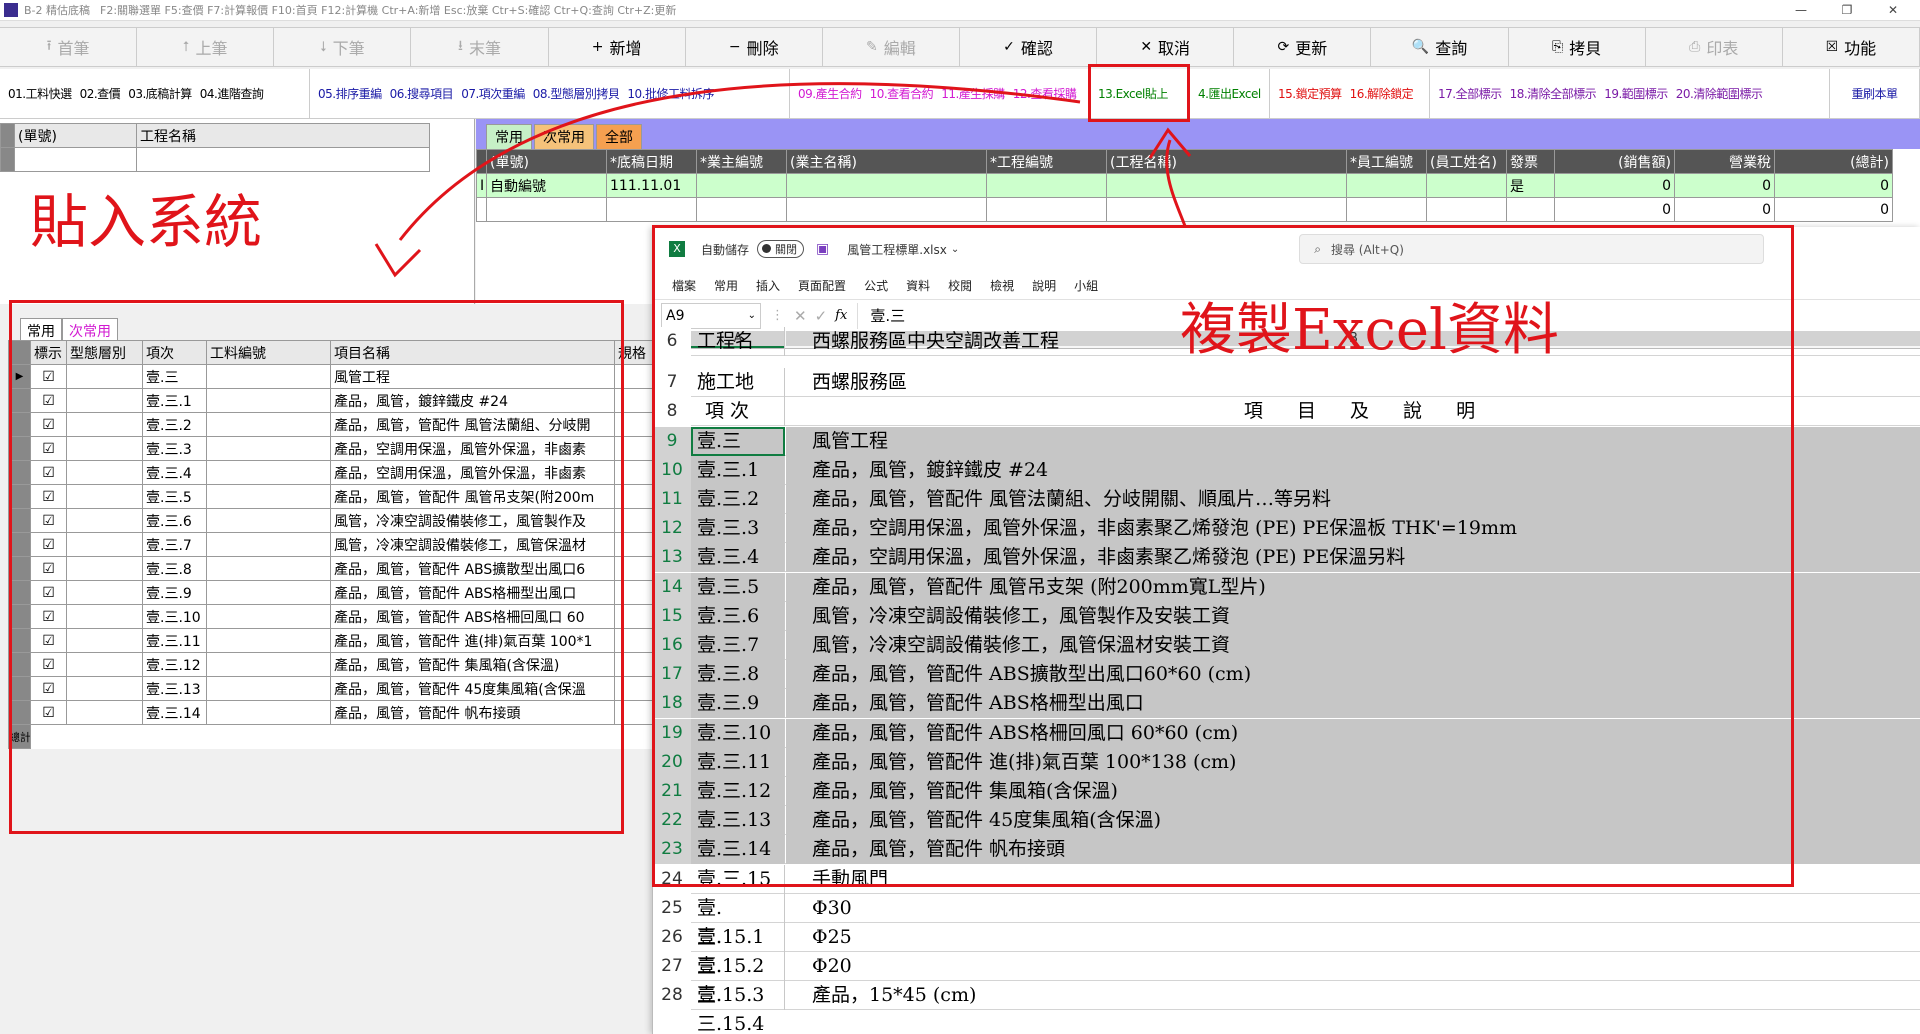 This screenshot has width=1920, height=1034. Describe the element at coordinates (738, 645) in the screenshot. I see `cell-a: 壹.三.7` at that location.